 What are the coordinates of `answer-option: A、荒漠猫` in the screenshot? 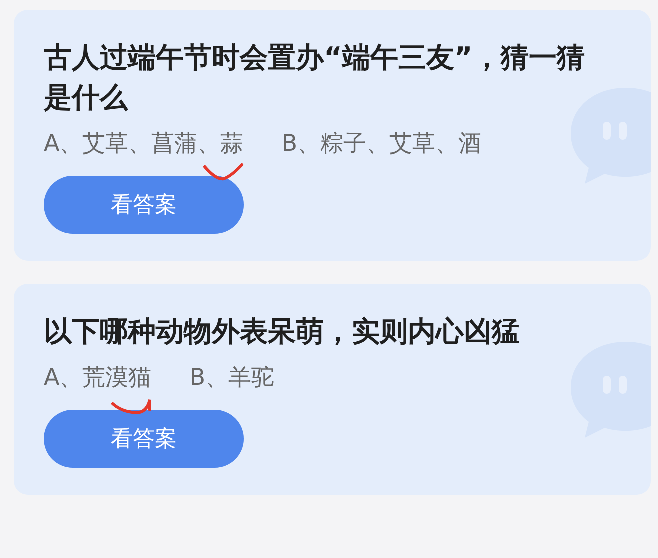 It's located at (98, 378).